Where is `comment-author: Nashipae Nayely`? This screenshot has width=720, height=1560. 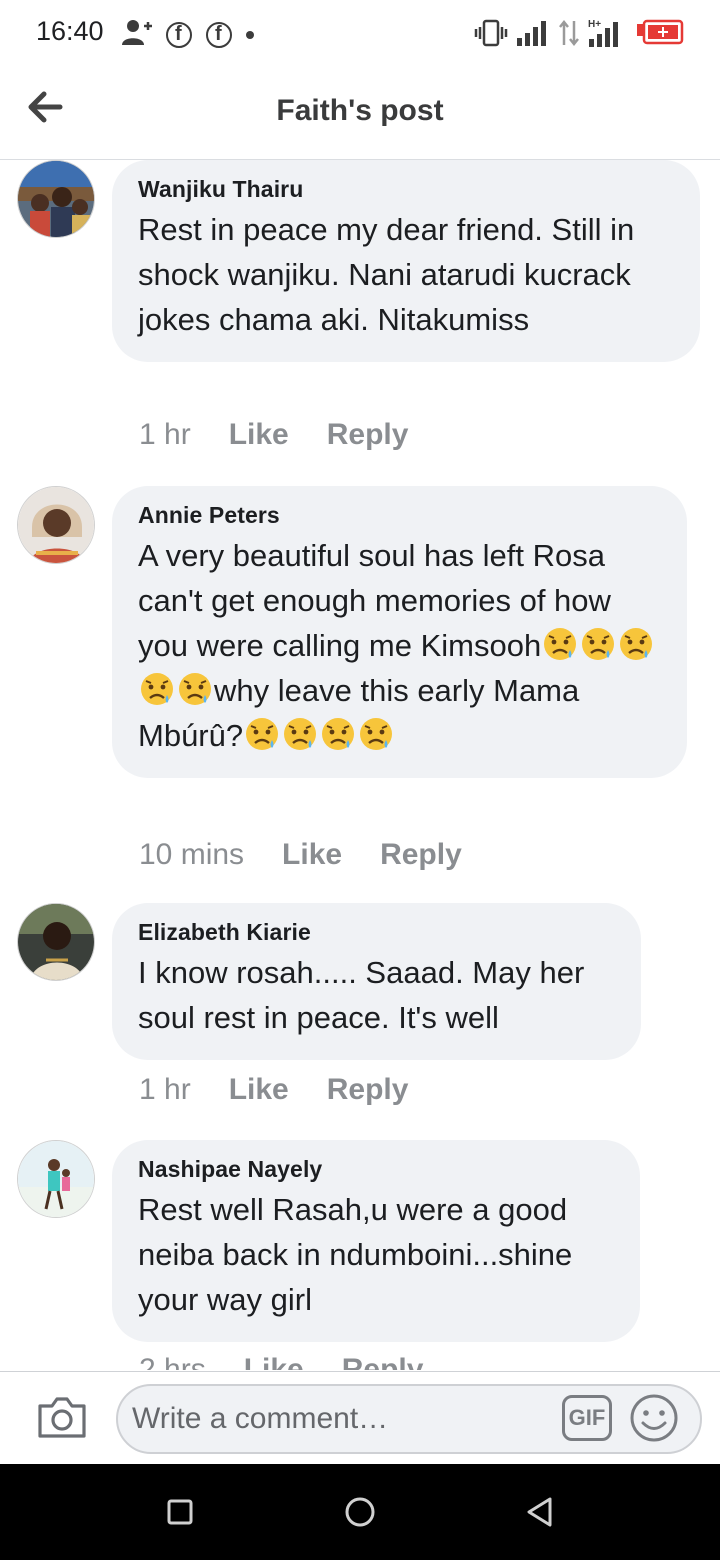
comment-author: Nashipae Nayely is located at coordinates (376, 1169).